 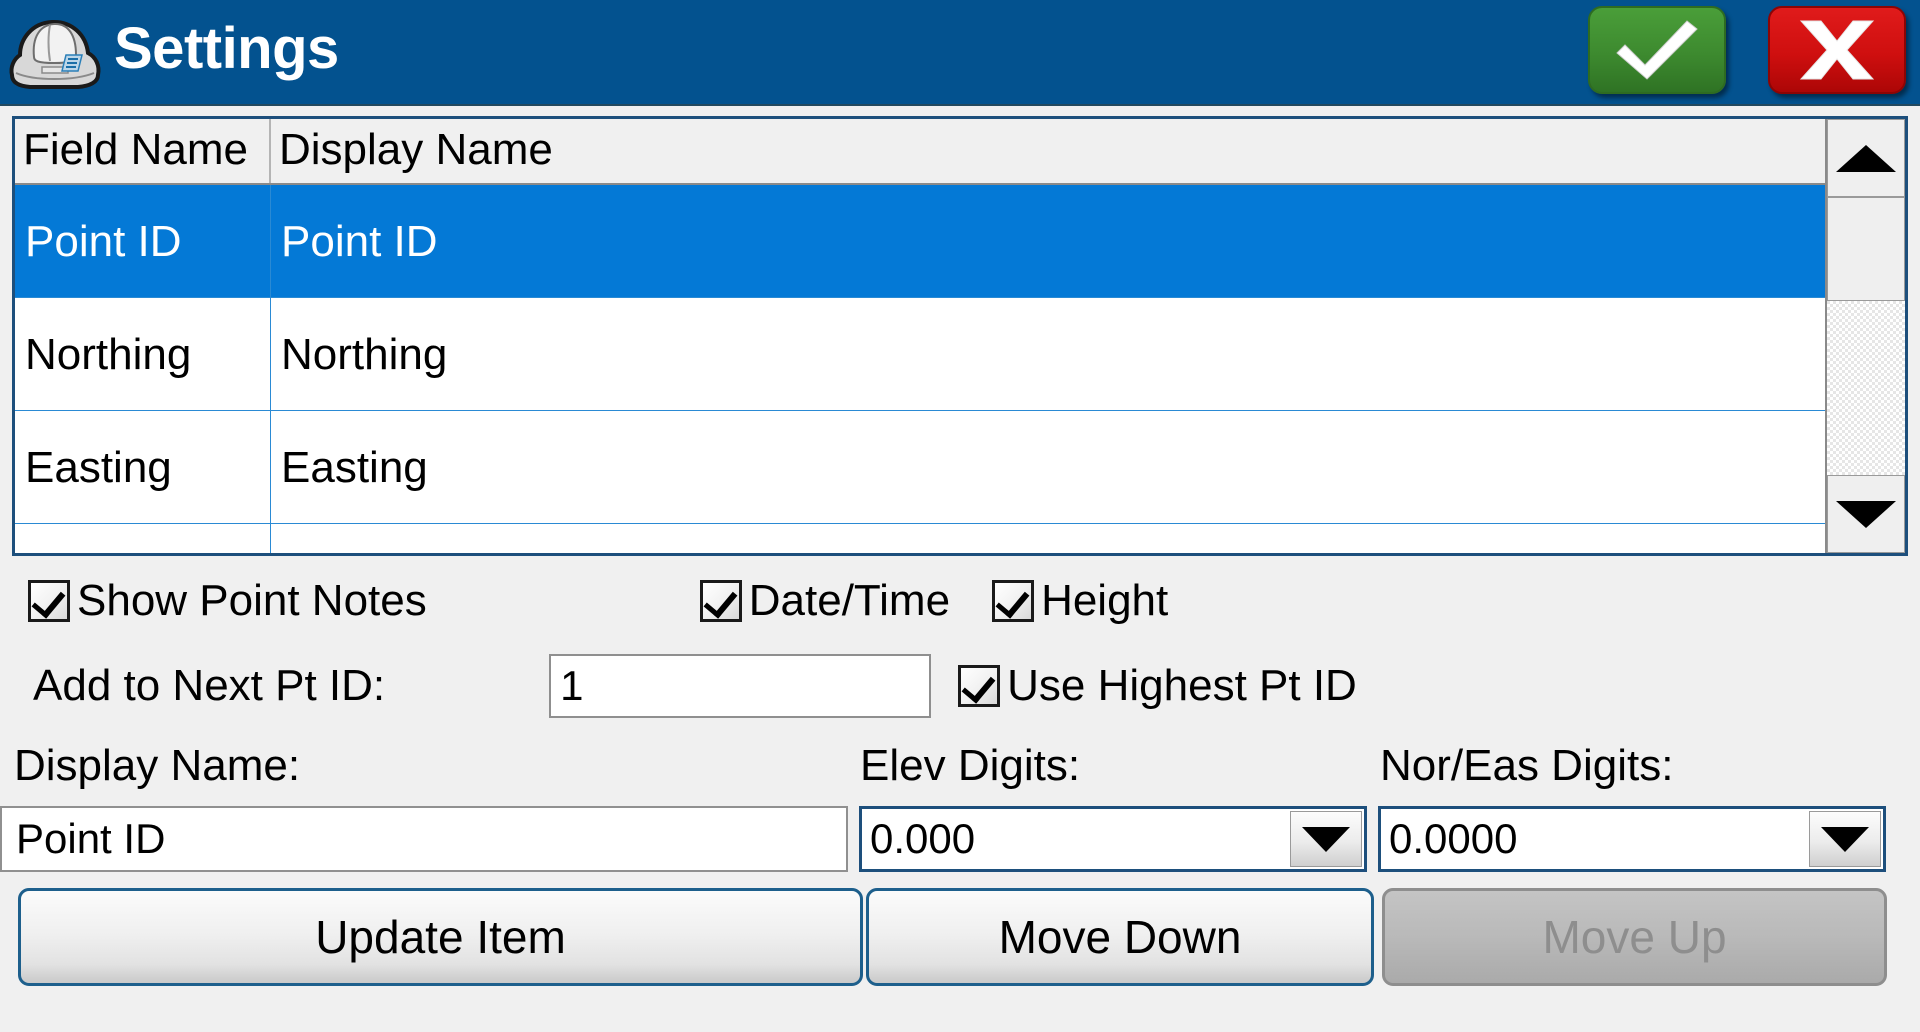 I want to click on scroll-down-button, so click(x=1866, y=514).